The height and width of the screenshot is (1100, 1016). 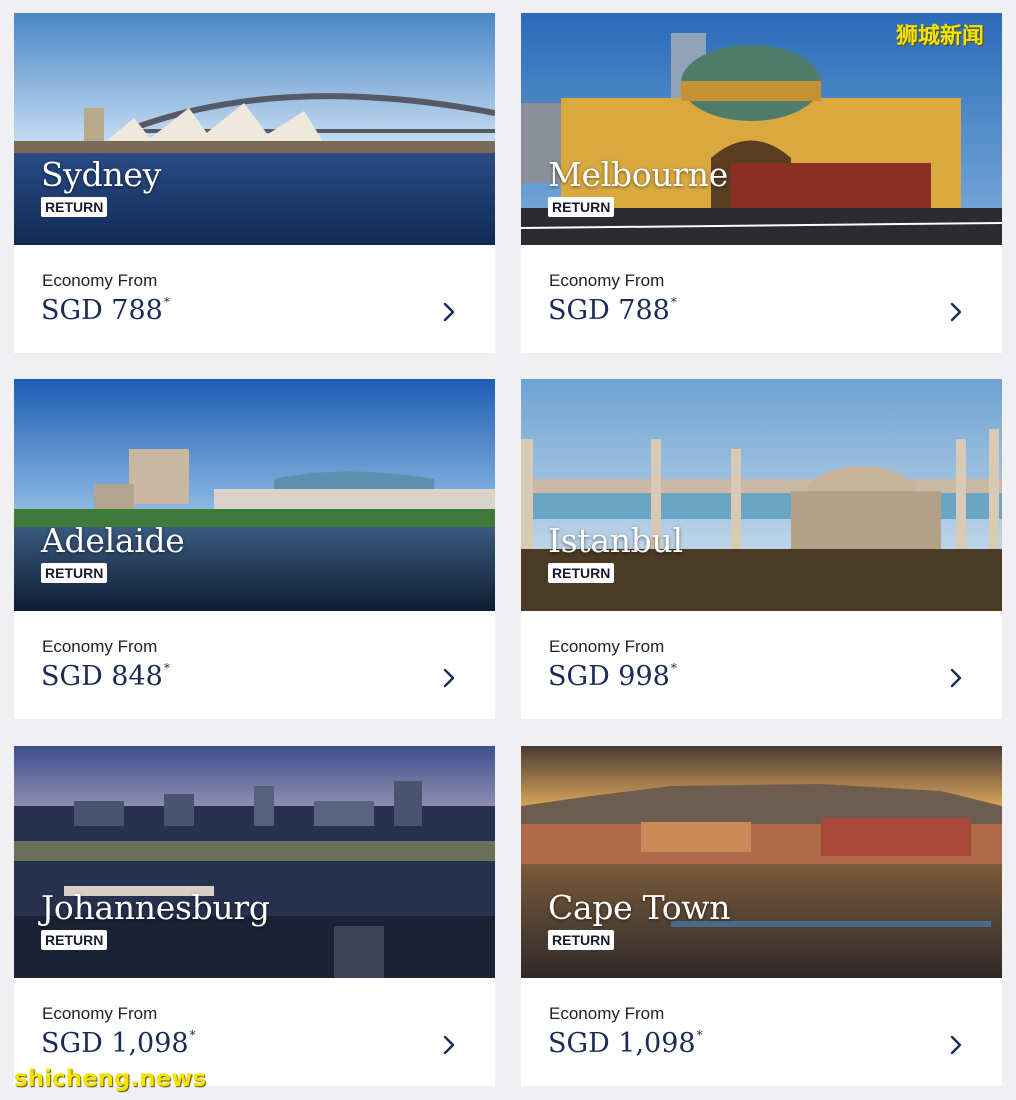 I want to click on cape-town-photo: Cape Town RETURN, so click(x=761, y=862).